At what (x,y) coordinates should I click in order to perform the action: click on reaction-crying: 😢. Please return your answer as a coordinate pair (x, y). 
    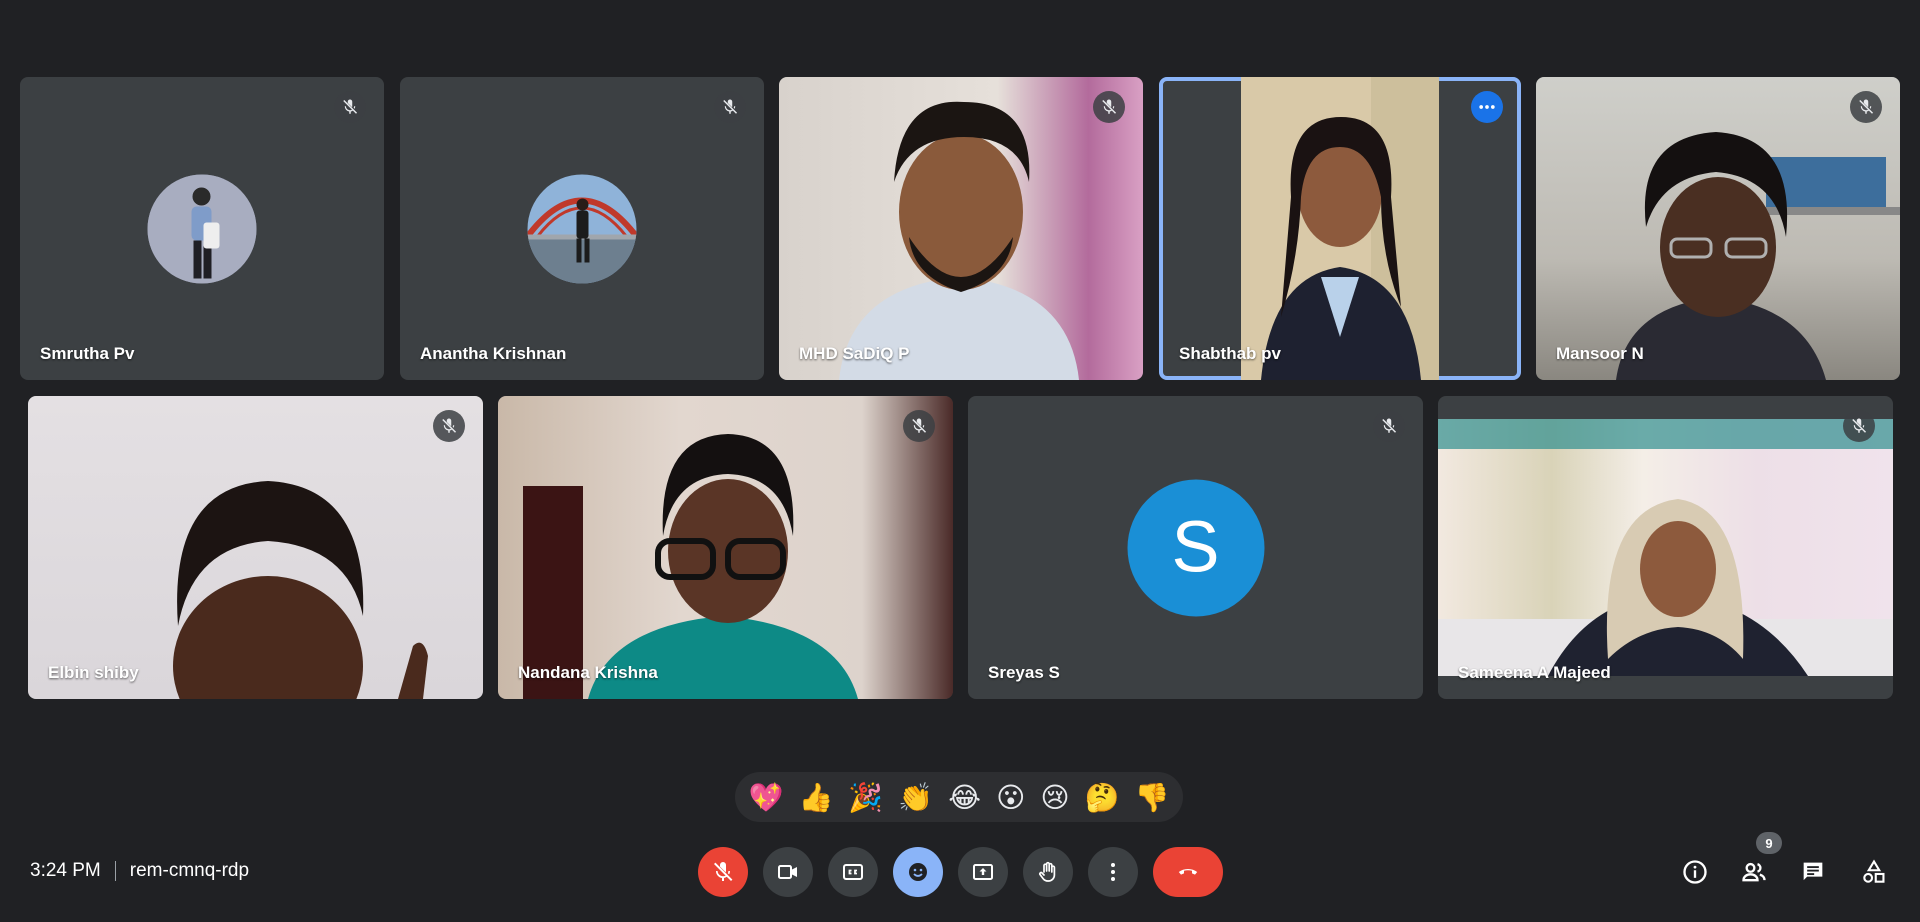
    Looking at the image, I should click on (1054, 797).